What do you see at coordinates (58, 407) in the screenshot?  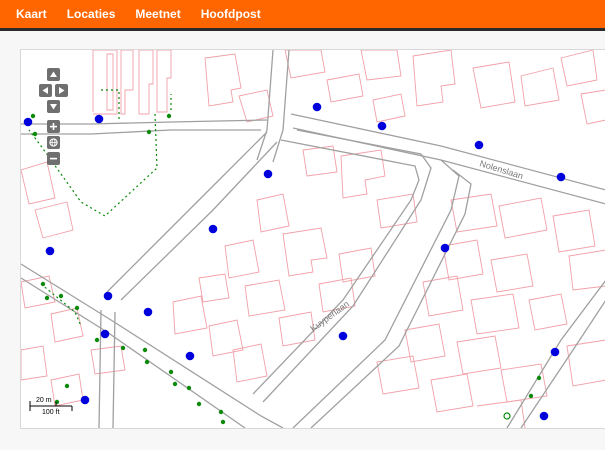 I see `scale-bar: 20 m 100 ft` at bounding box center [58, 407].